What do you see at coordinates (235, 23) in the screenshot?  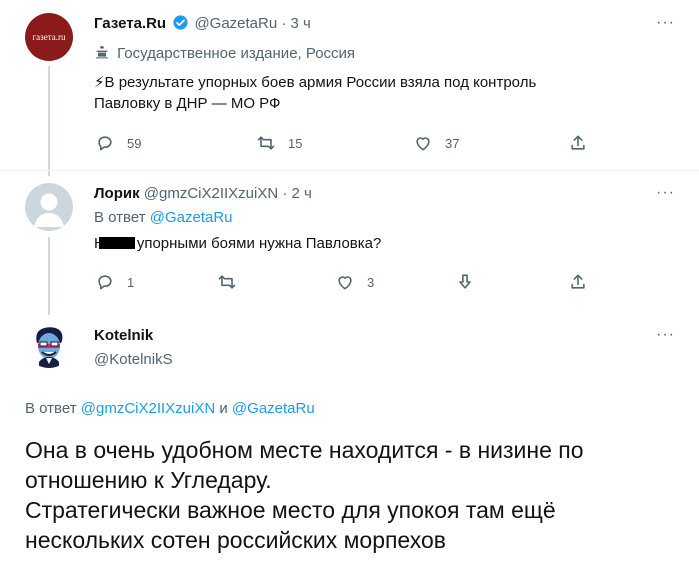 I see `author-handle: @GazetaRu` at bounding box center [235, 23].